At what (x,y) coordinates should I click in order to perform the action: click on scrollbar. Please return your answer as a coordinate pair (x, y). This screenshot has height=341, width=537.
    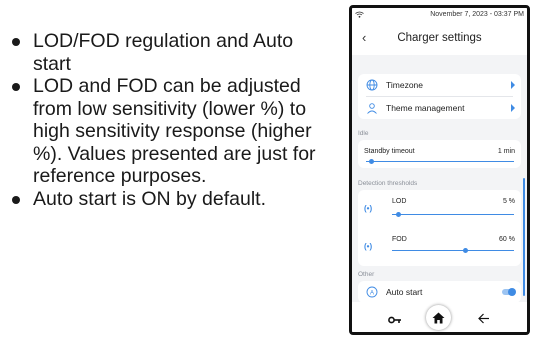
    Looking at the image, I should click on (524, 237).